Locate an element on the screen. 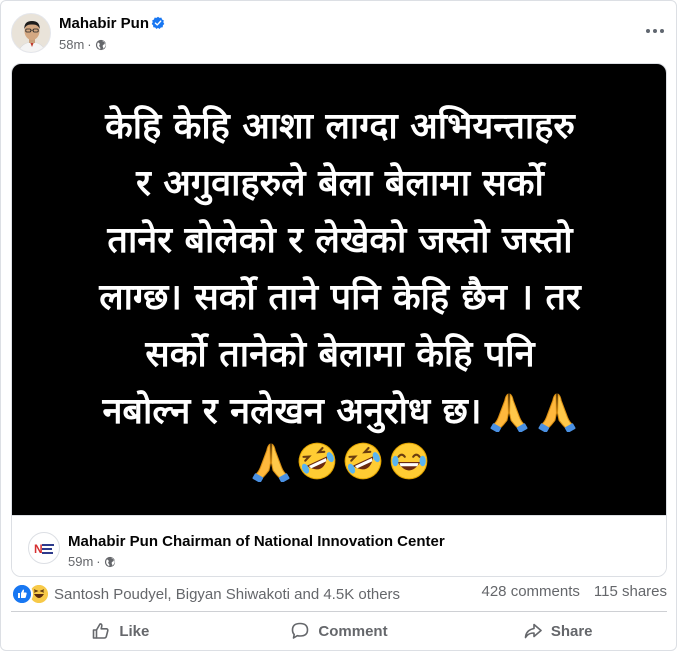 Image resolution: width=678 pixels, height=652 pixels. like-label: Like is located at coordinates (134, 631).